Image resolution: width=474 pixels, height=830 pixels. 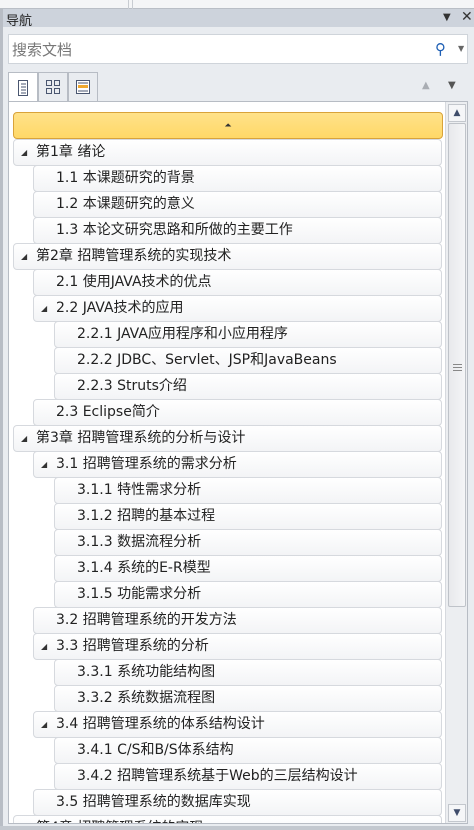 What do you see at coordinates (248, 386) in the screenshot?
I see `heading-item-level-3: 2.2.3 Struts介绍` at bounding box center [248, 386].